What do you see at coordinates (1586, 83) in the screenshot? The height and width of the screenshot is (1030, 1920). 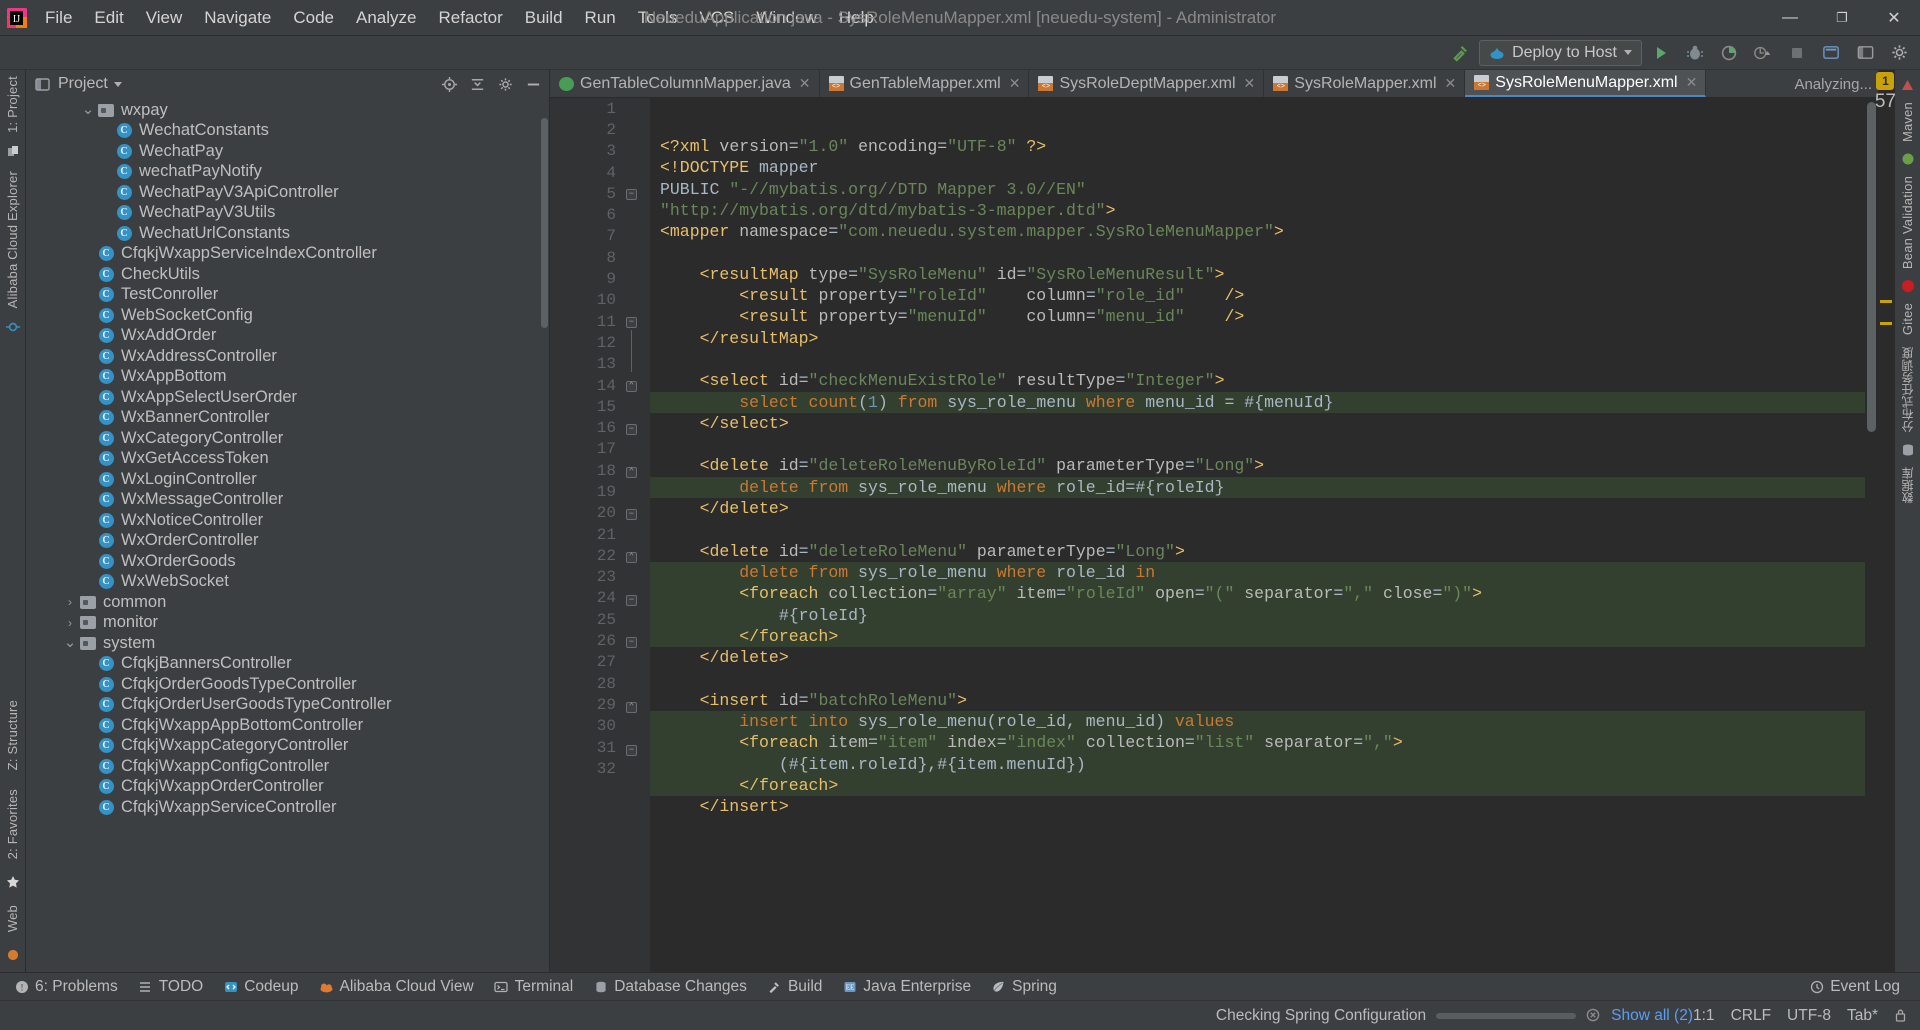 I see `editor-tab: SysRoleMenuMapper.xml ✕` at bounding box center [1586, 83].